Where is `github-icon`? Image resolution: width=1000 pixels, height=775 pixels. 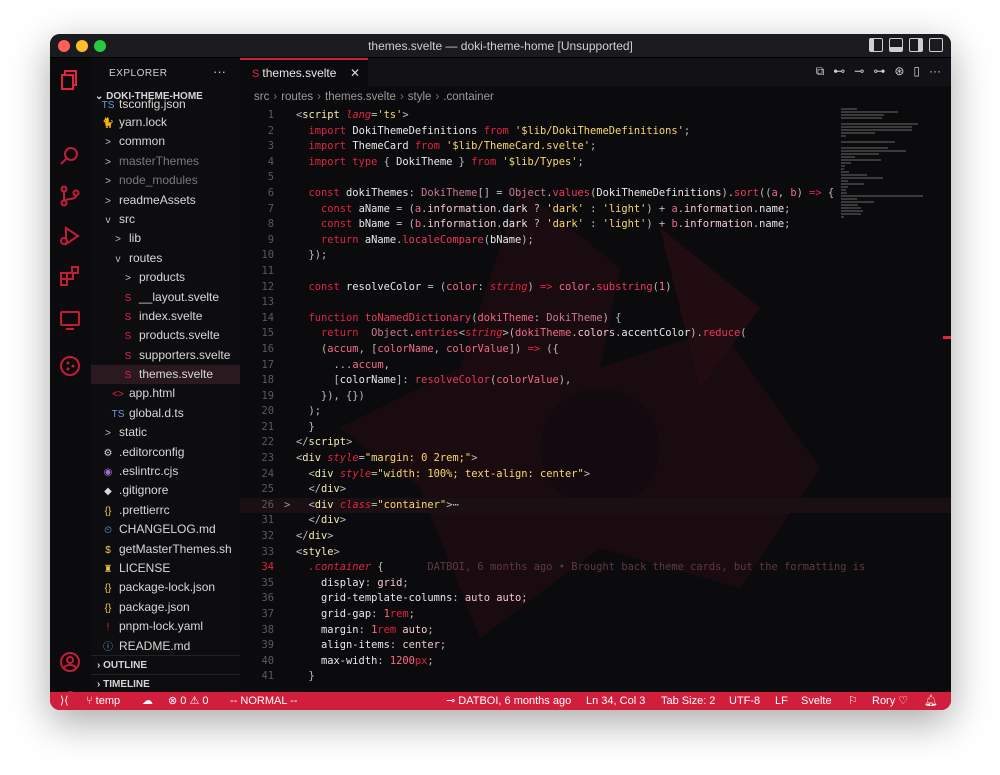 github-icon is located at coordinates (70, 366).